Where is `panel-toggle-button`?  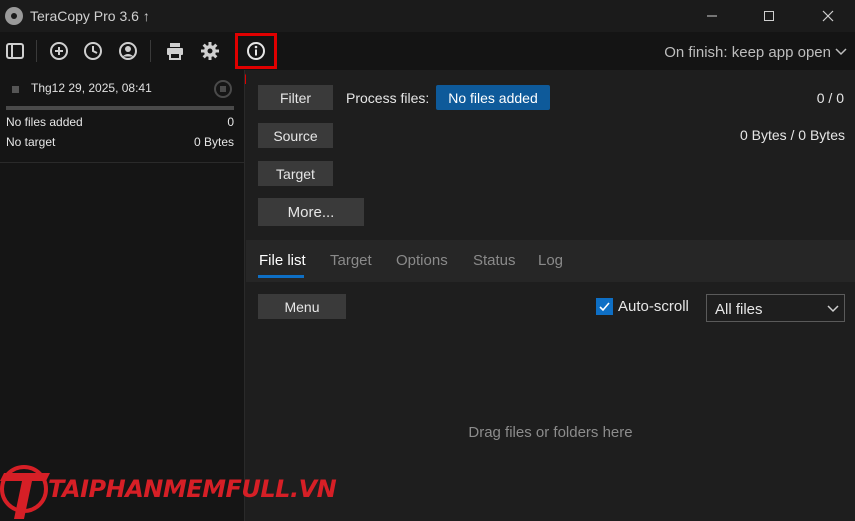 panel-toggle-button is located at coordinates (15, 51).